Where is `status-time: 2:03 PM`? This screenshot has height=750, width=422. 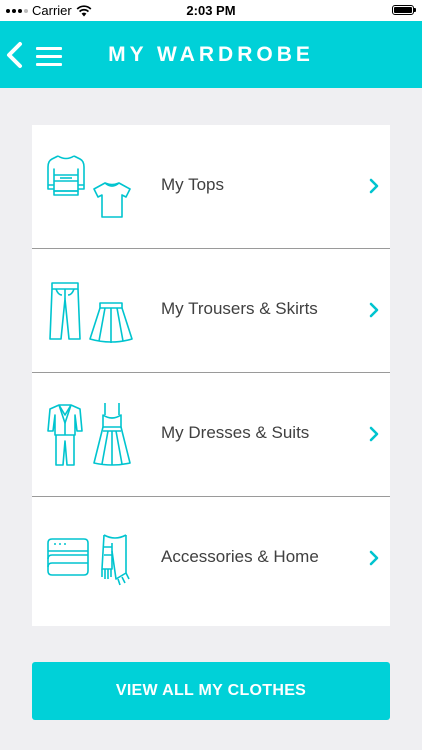 status-time: 2:03 PM is located at coordinates (211, 10).